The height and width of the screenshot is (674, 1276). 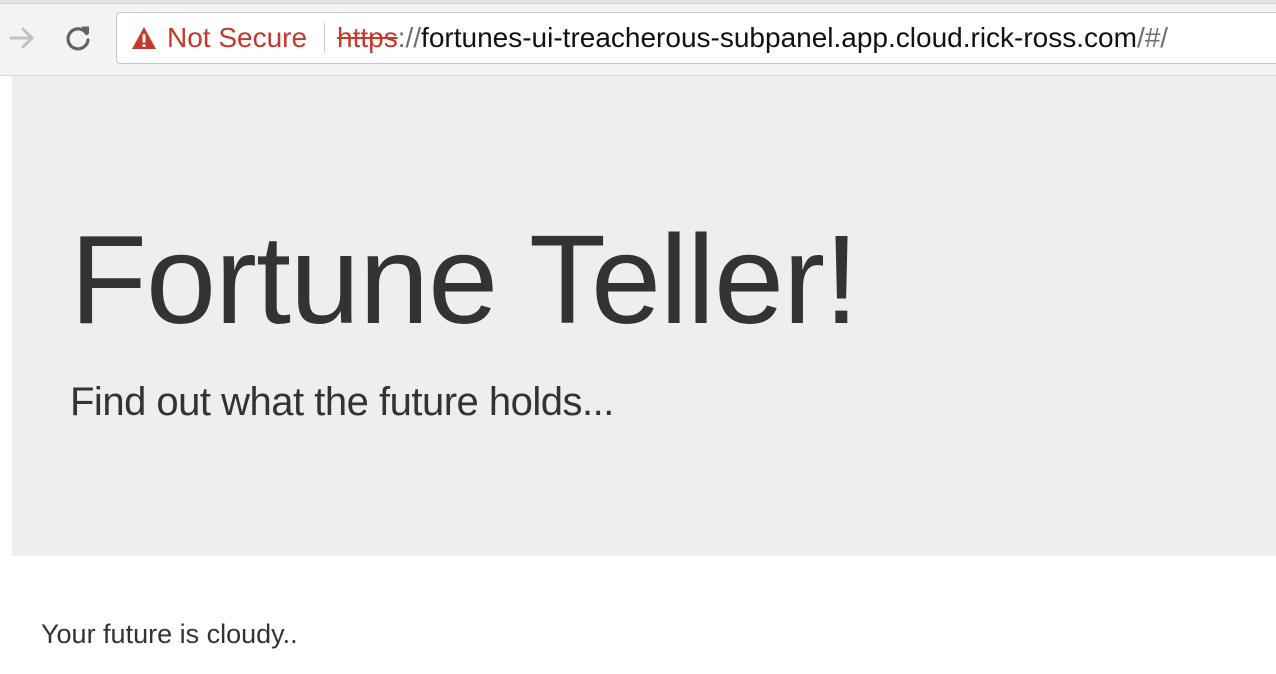 I want to click on forward-button, so click(x=22, y=38).